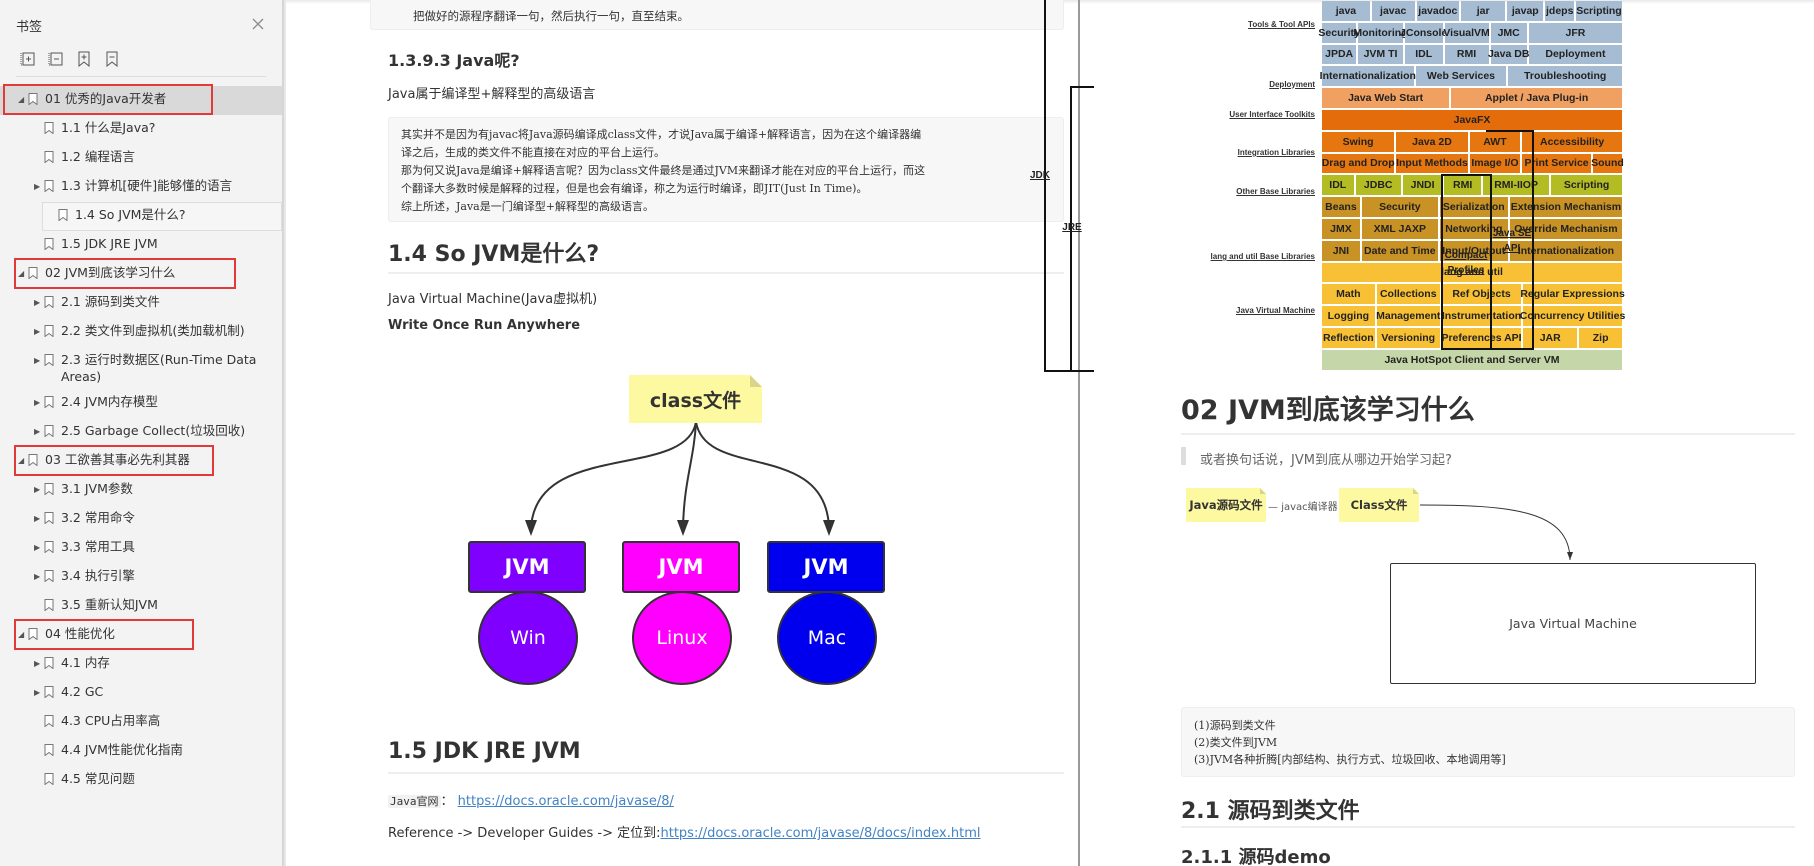 This screenshot has width=1814, height=866. Describe the element at coordinates (1348, 294) in the screenshot. I see `platform-cell-math: Math` at that location.